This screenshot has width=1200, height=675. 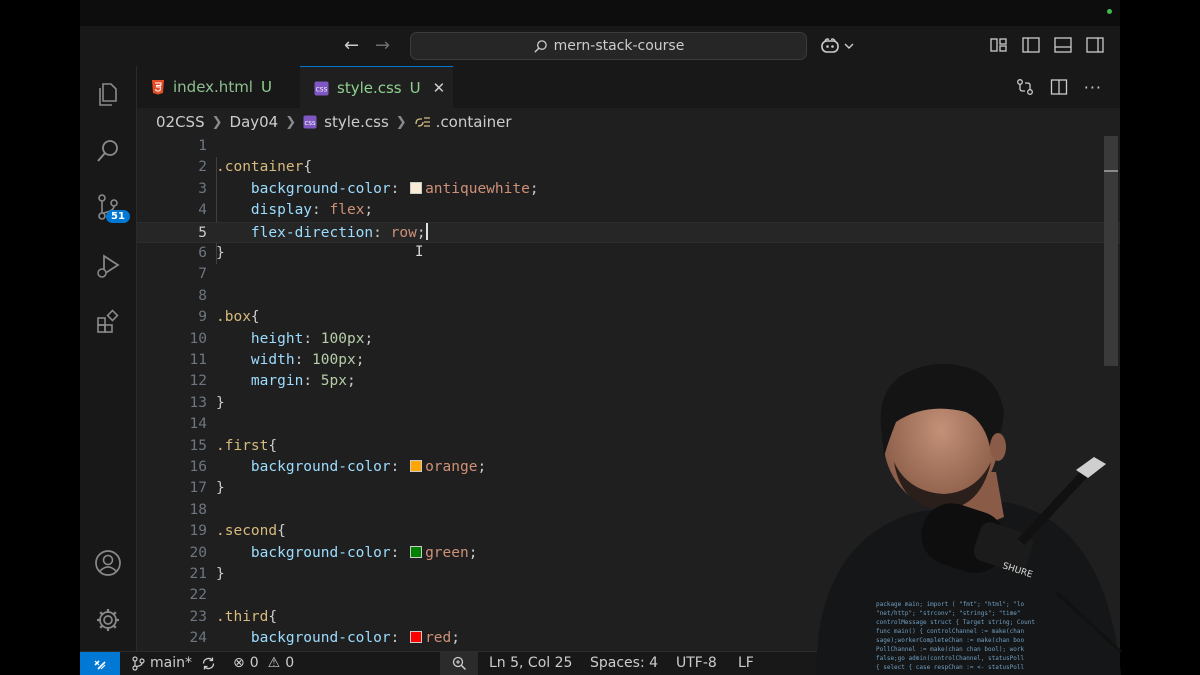 I want to click on zoom-button, so click(x=459, y=663).